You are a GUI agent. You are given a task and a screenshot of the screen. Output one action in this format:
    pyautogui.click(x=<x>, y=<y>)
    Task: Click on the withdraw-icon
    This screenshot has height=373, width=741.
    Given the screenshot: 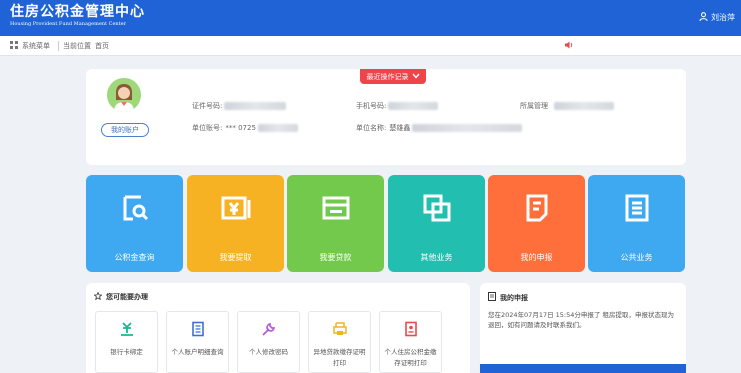 What is the action you would take?
    pyautogui.click(x=236, y=208)
    